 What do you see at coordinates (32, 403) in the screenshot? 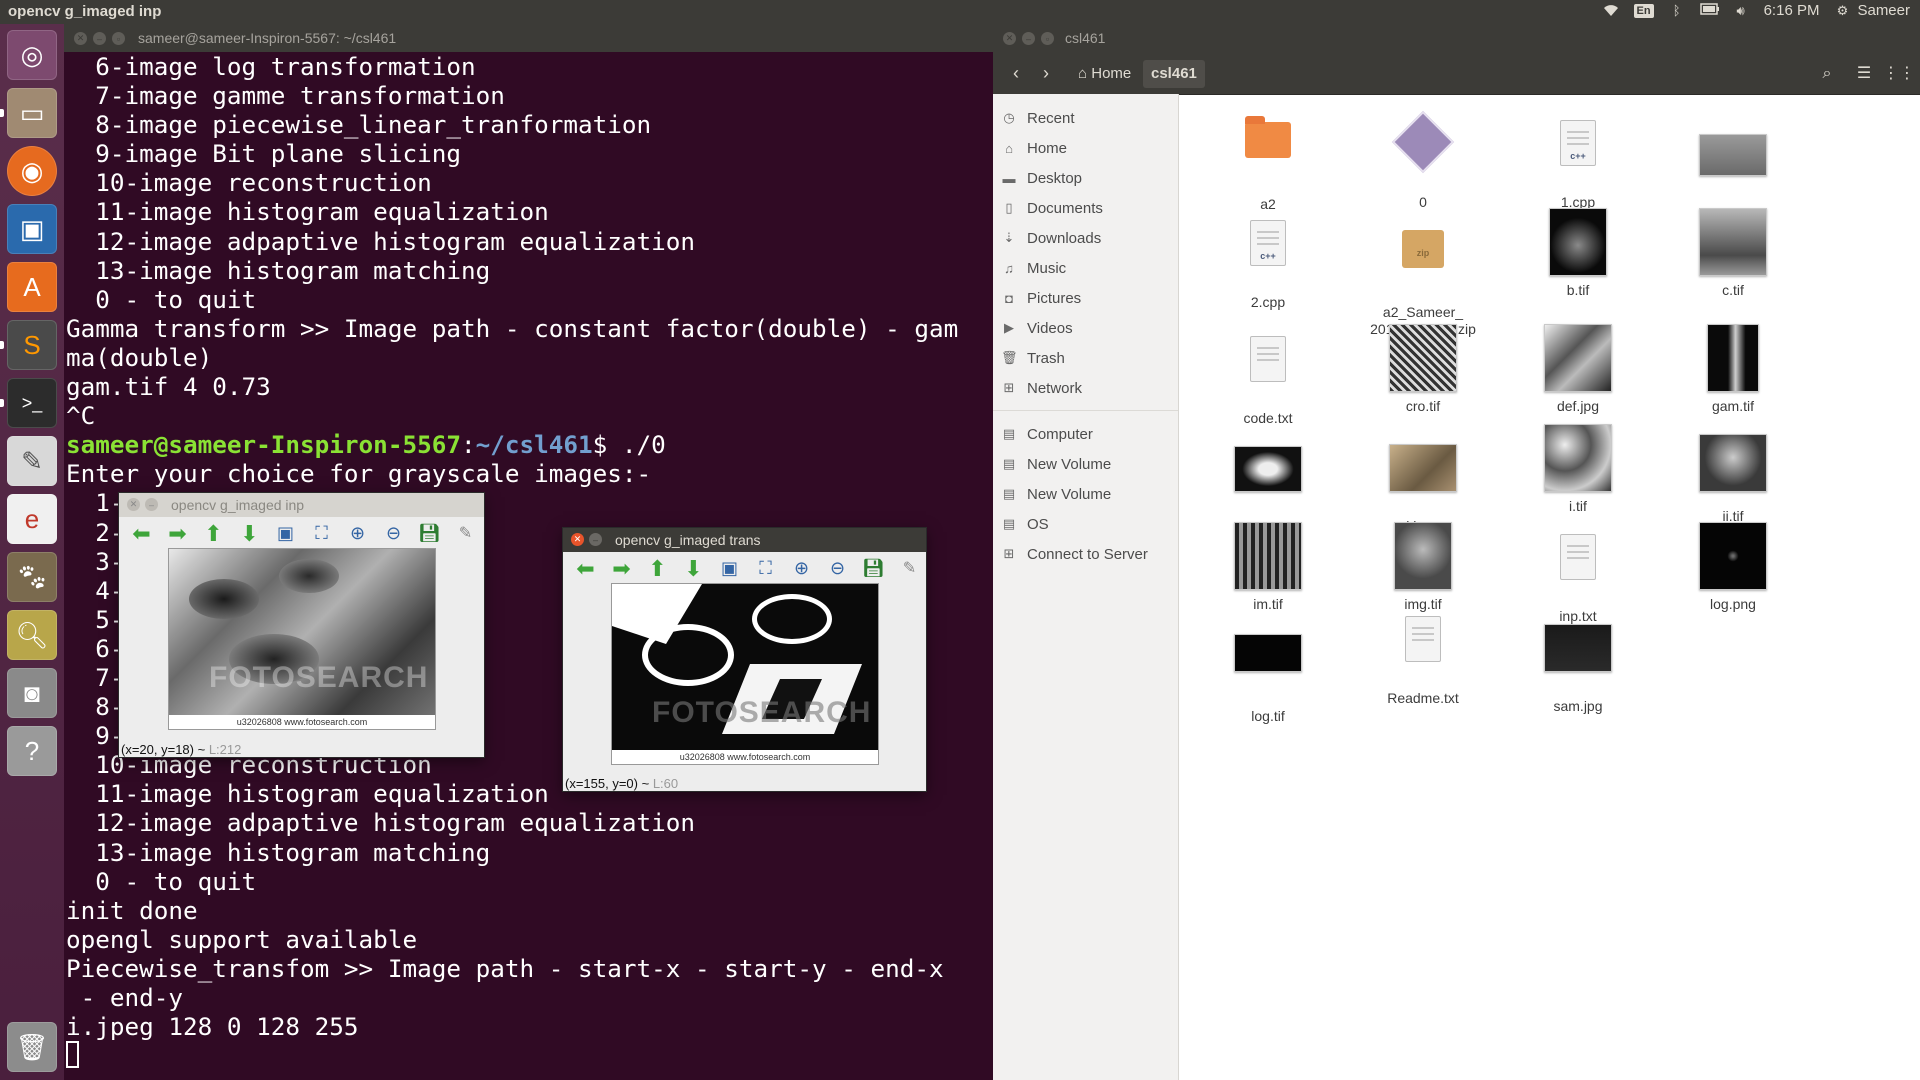
I see `terminal-icon: >_` at bounding box center [32, 403].